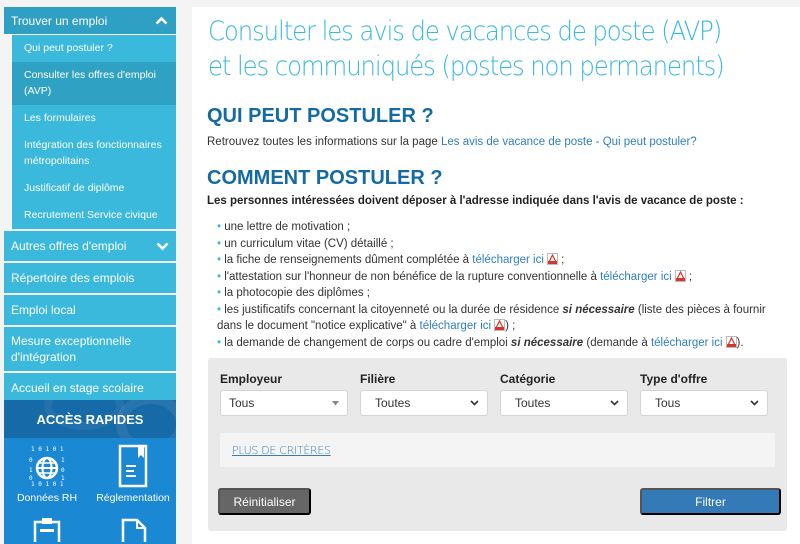  Describe the element at coordinates (510, 326) in the screenshot. I see `list-item-suffix: ) ;` at that location.